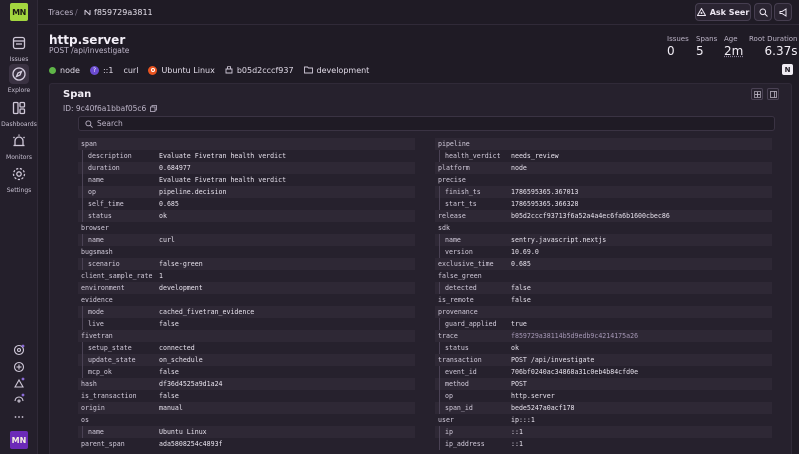  Describe the element at coordinates (603, 288) in the screenshot. I see `attribute-row: detected false` at that location.